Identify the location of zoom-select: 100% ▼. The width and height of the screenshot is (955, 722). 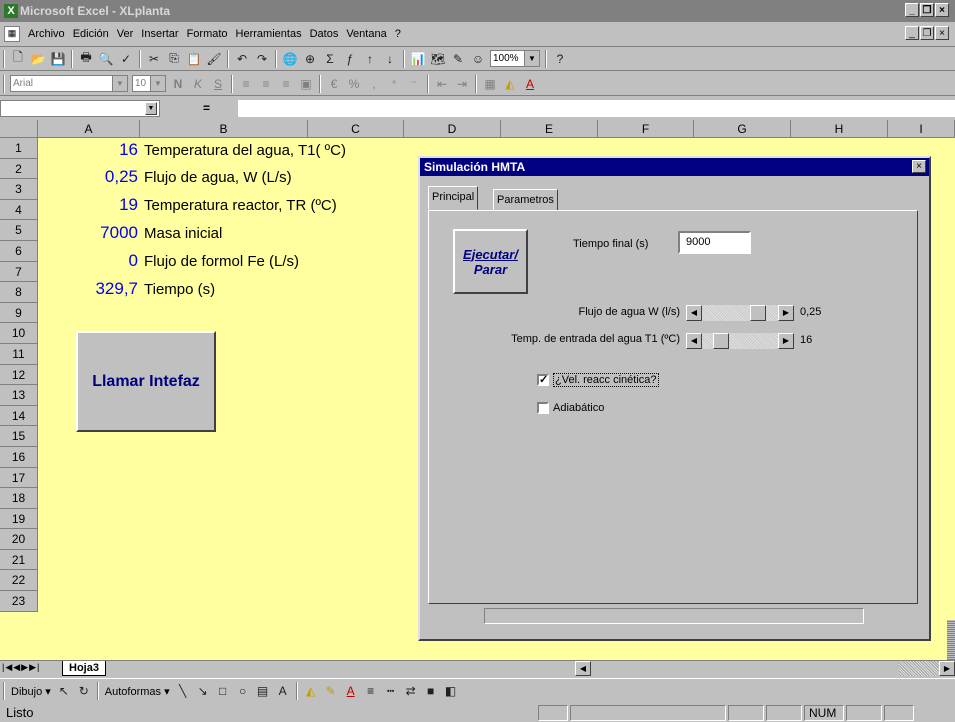
(515, 58).